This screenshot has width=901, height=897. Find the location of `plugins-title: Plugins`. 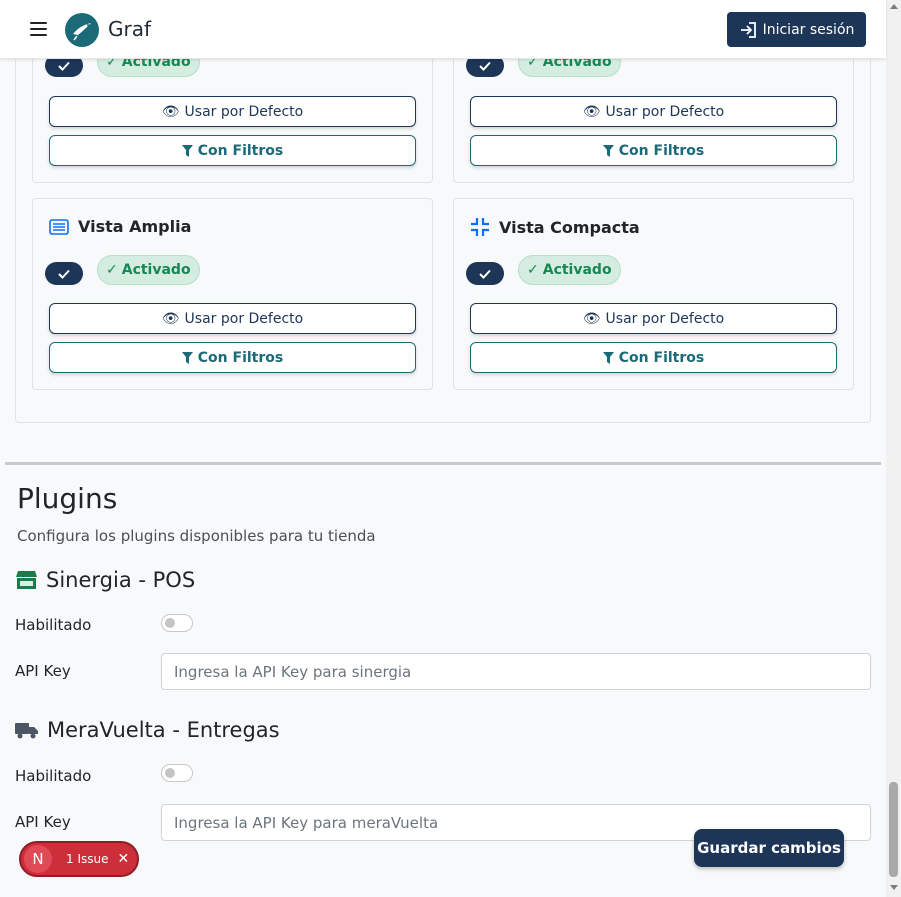

plugins-title: Plugins is located at coordinates (67, 498).